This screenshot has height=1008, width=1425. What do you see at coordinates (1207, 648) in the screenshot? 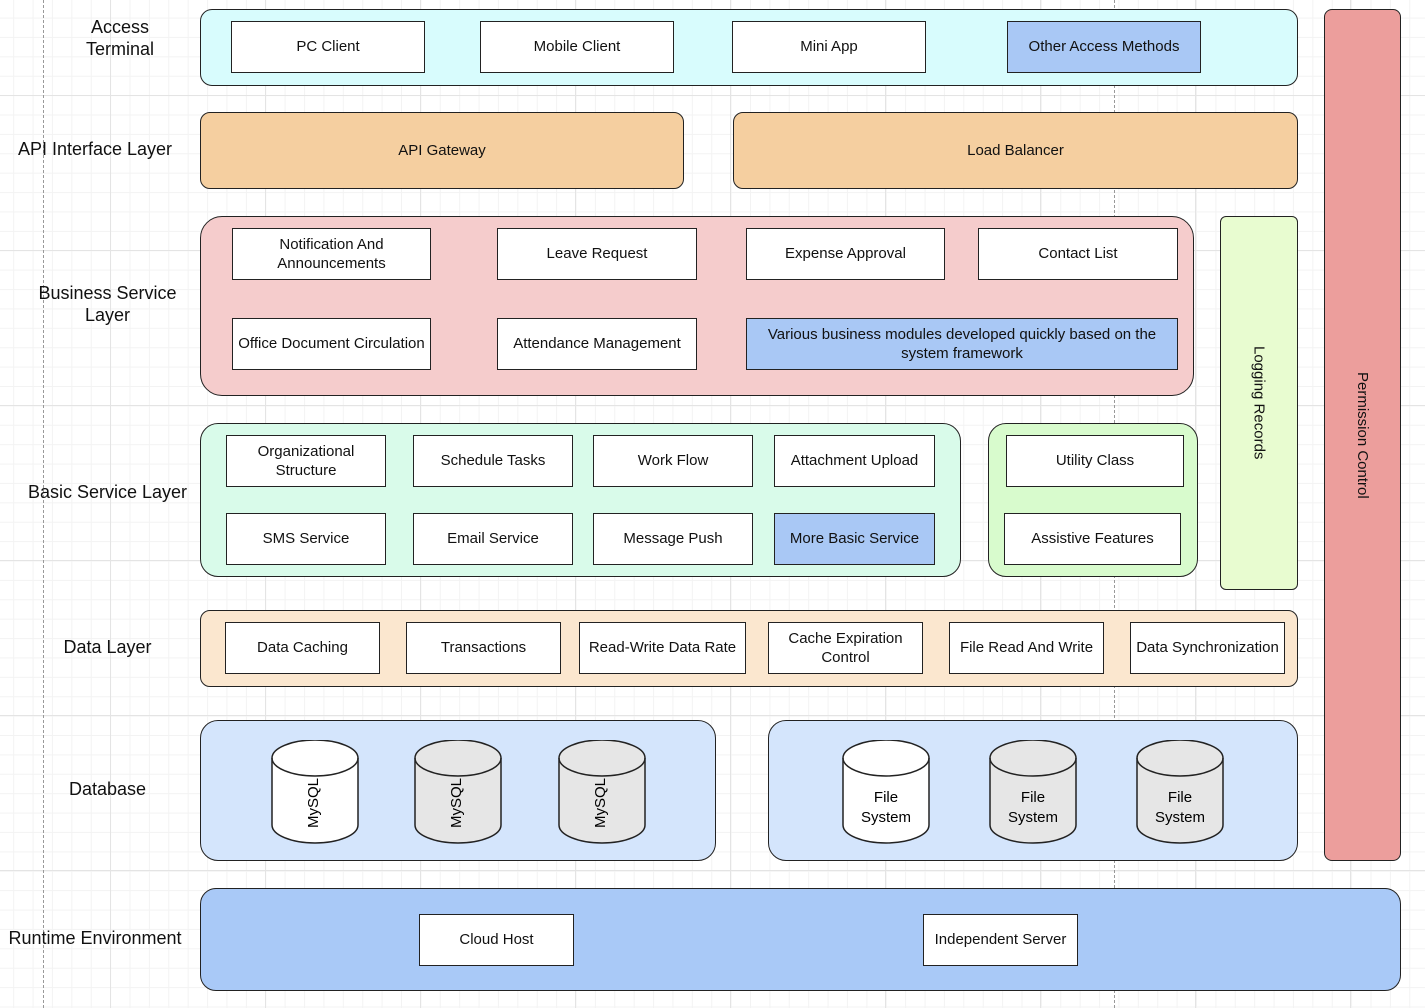
I see `data-synchronization: Data Synchronization` at bounding box center [1207, 648].